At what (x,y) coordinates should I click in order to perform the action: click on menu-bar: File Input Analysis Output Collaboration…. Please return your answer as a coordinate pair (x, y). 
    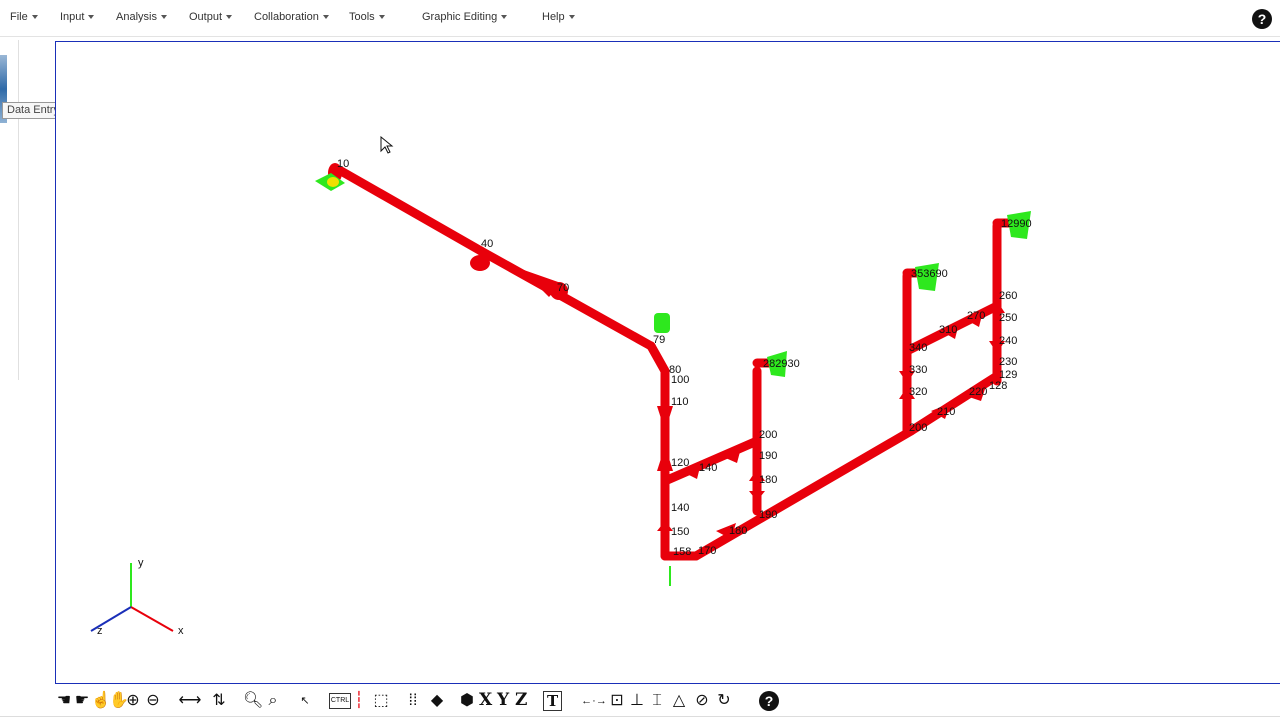
    Looking at the image, I should click on (640, 18).